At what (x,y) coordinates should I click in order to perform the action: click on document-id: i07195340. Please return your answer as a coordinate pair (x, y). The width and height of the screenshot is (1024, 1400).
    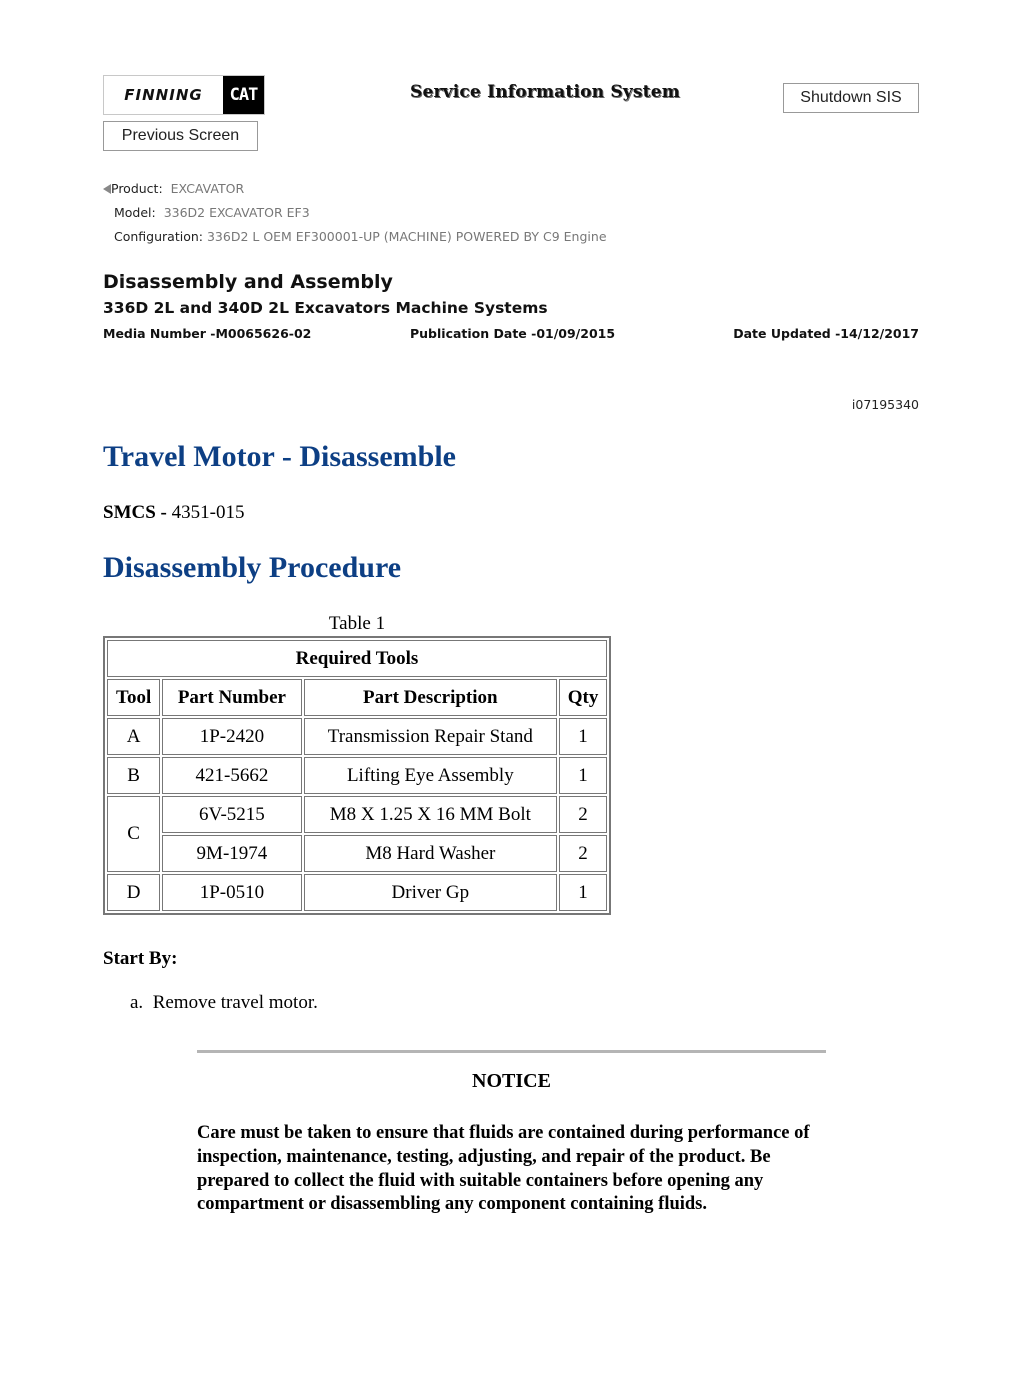
    Looking at the image, I should click on (885, 404).